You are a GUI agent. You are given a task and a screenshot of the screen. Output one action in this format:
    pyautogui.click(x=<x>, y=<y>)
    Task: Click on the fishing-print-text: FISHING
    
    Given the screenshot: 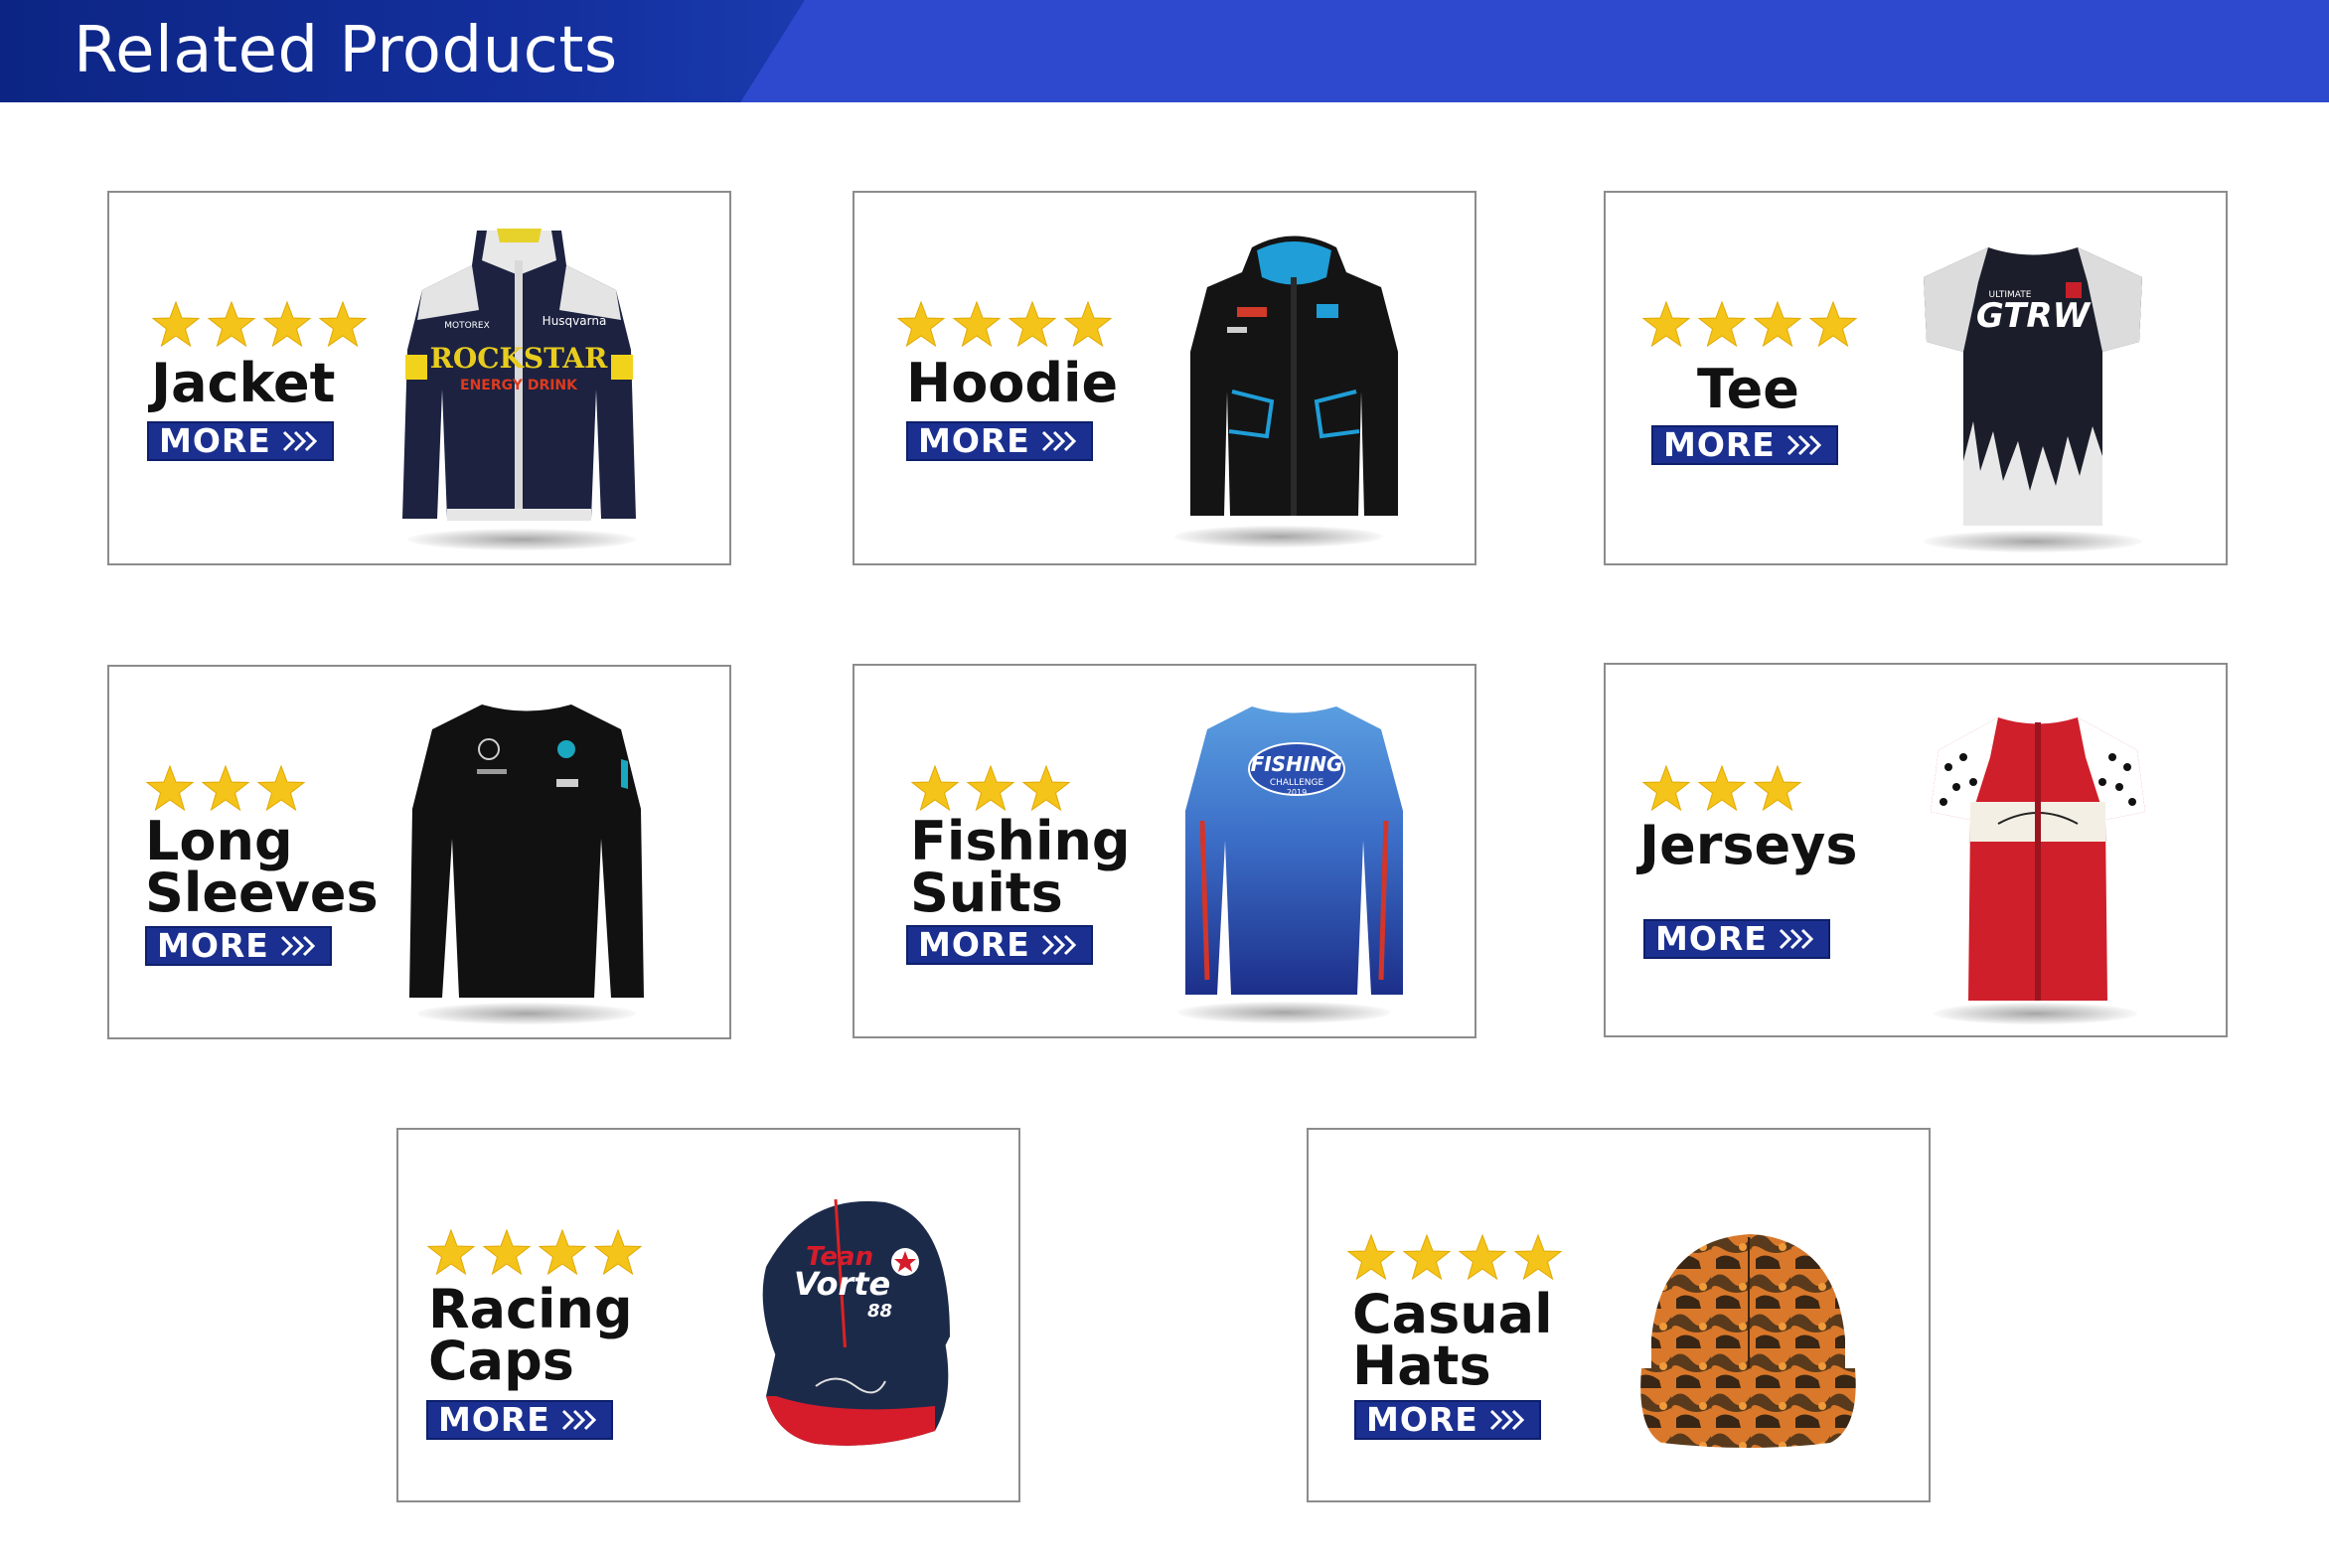 What is the action you would take?
    pyautogui.click(x=1297, y=764)
    